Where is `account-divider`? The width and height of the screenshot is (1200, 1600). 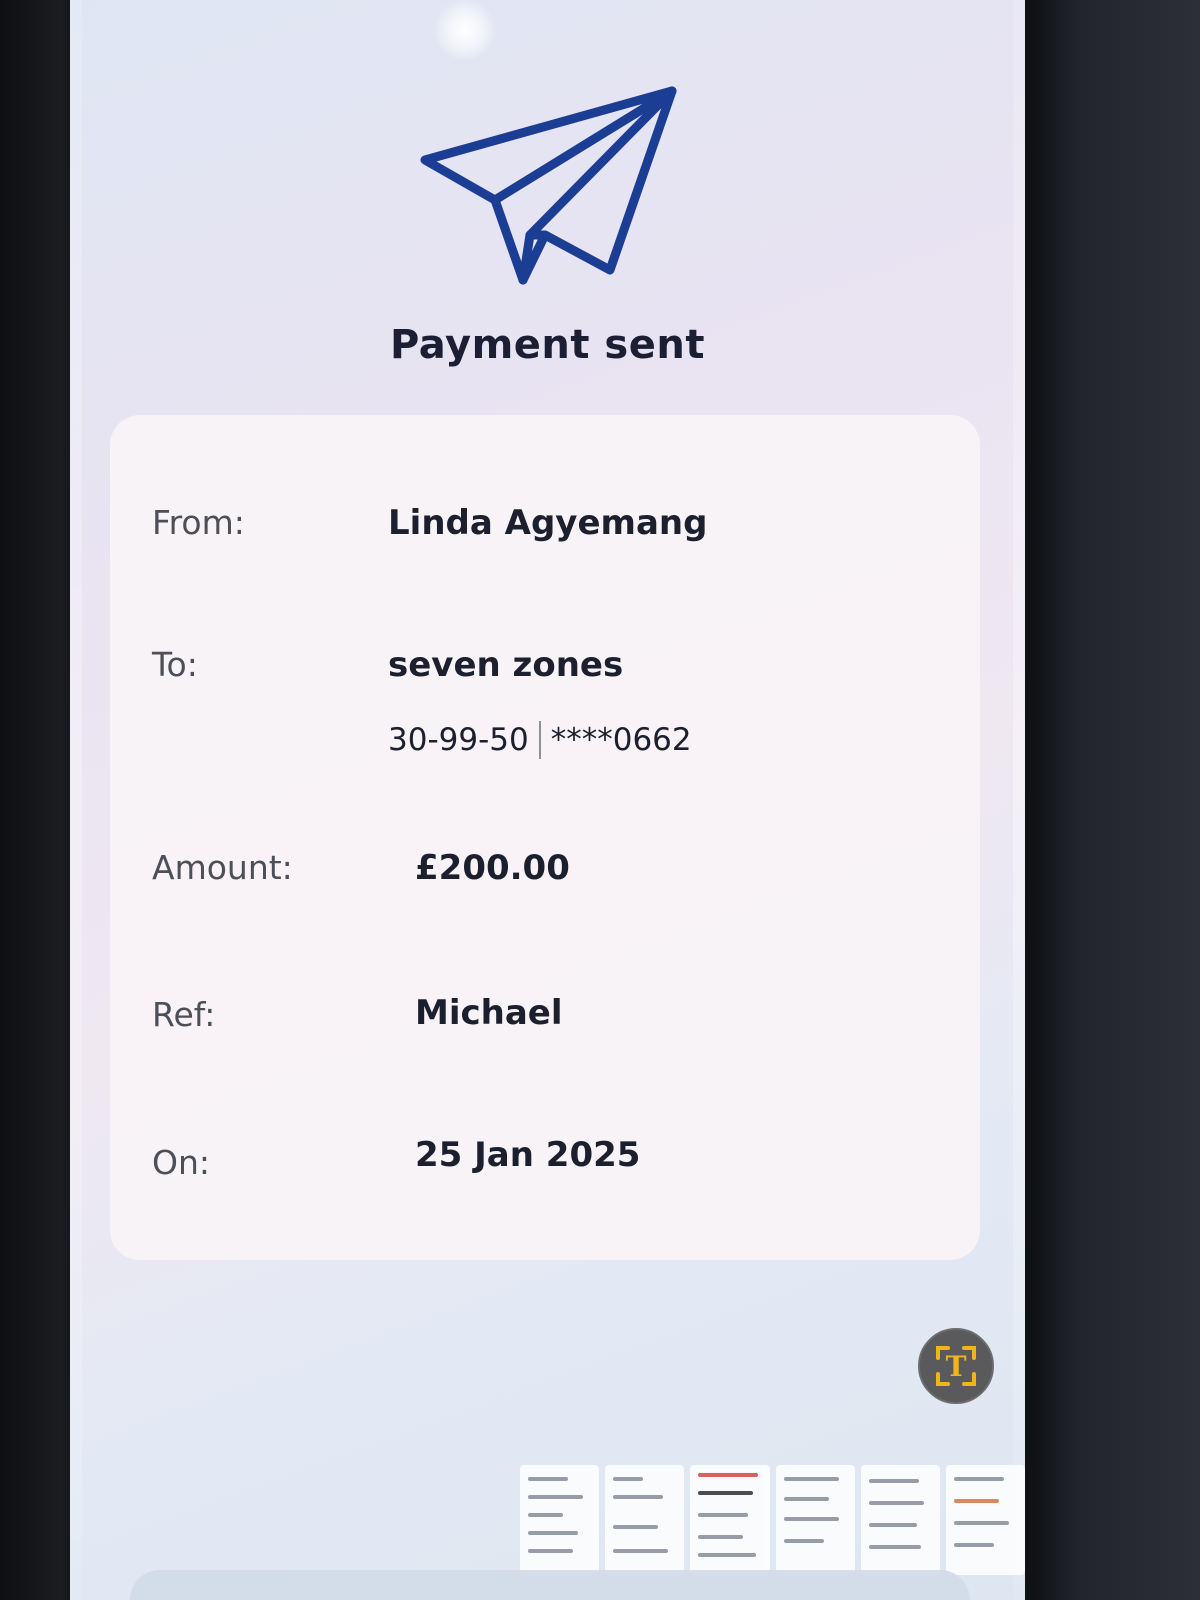
account-divider is located at coordinates (539, 740).